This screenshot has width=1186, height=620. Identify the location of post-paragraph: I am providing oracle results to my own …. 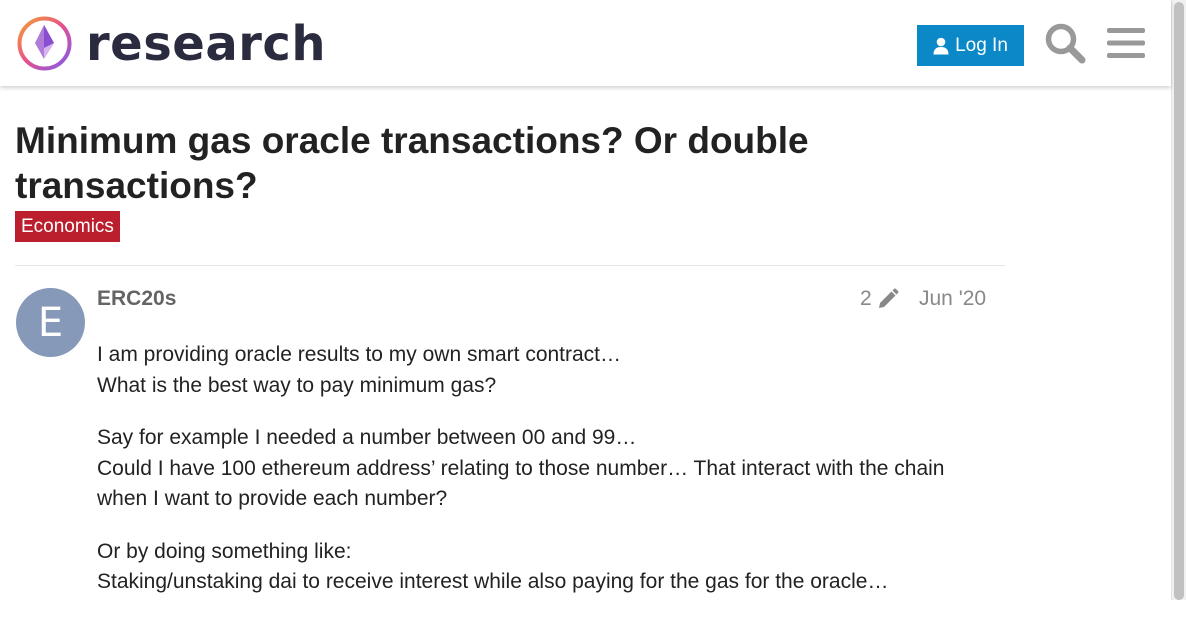
(547, 370).